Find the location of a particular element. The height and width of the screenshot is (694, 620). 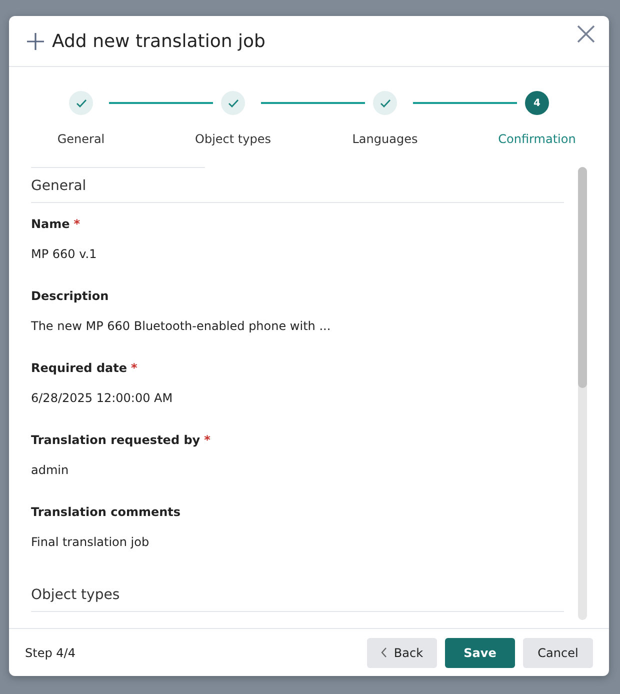

step-label: Confirmation is located at coordinates (537, 139).